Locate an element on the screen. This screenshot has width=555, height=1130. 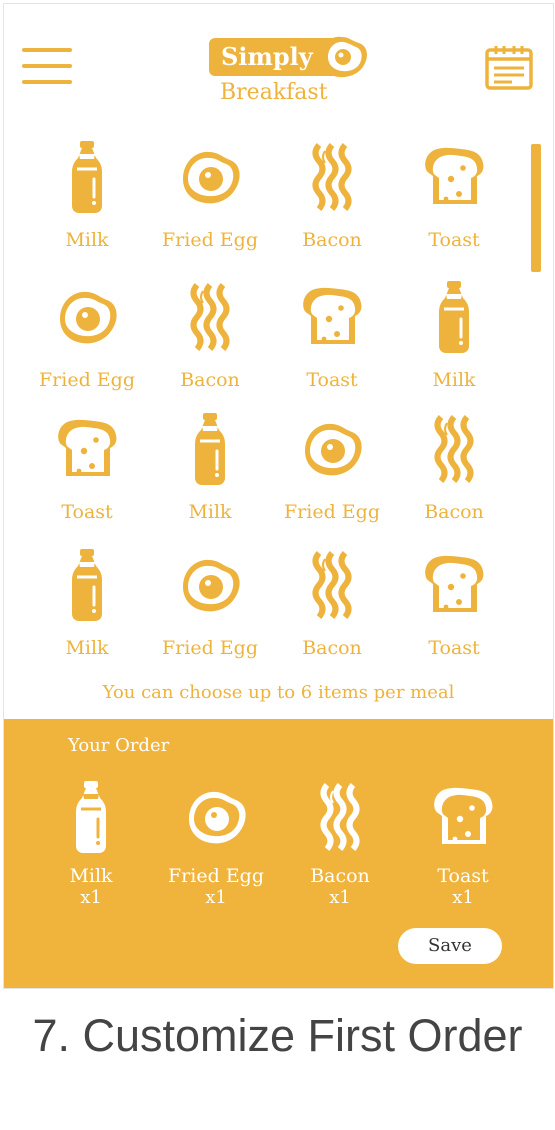
order-item-milk: Milk x1 is located at coordinates (91, 843).